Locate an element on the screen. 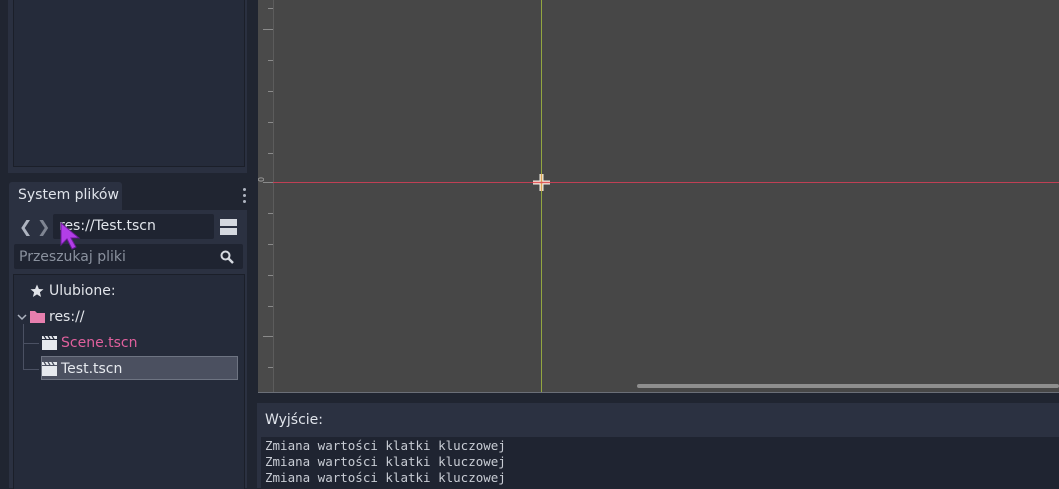  tree-item-scene-tscn: Scene.tscn is located at coordinates (139, 343).